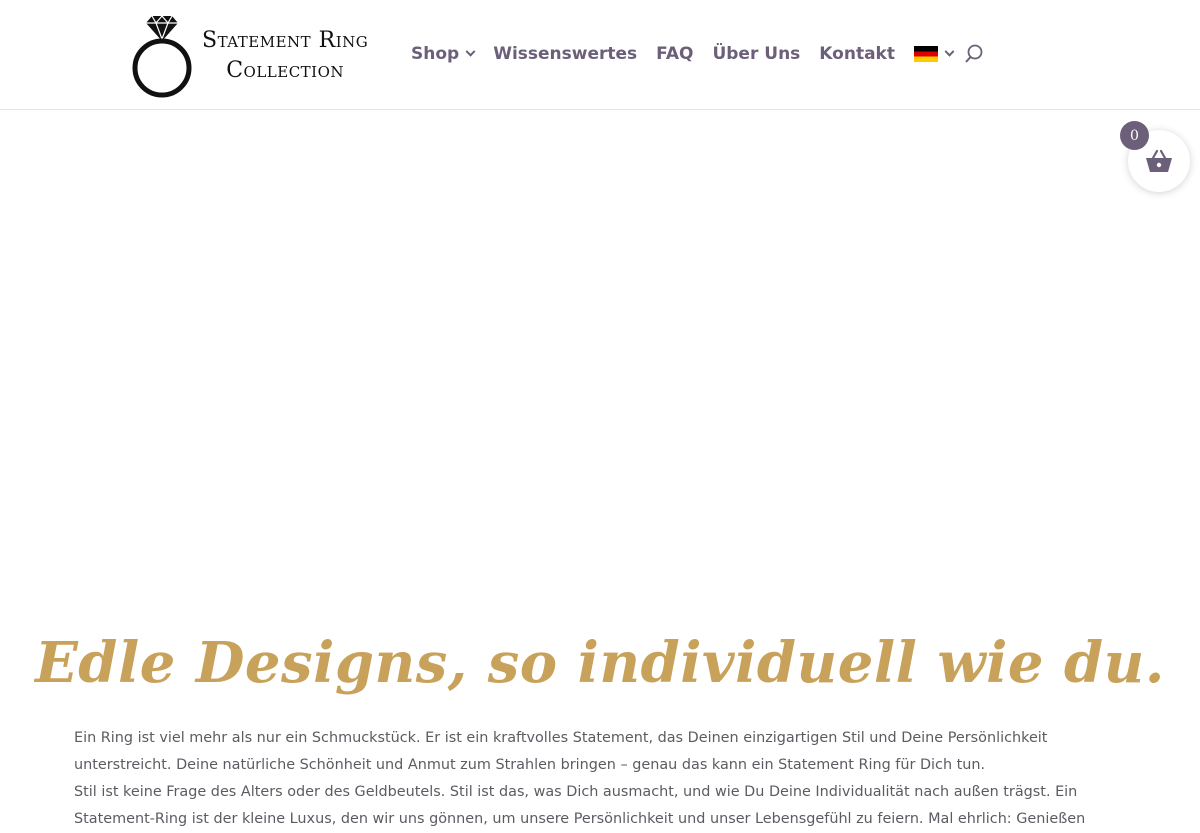  I want to click on main-nav: Shop Wissenswertes FAQ Über Uns Kontakt, so click(691, 54).